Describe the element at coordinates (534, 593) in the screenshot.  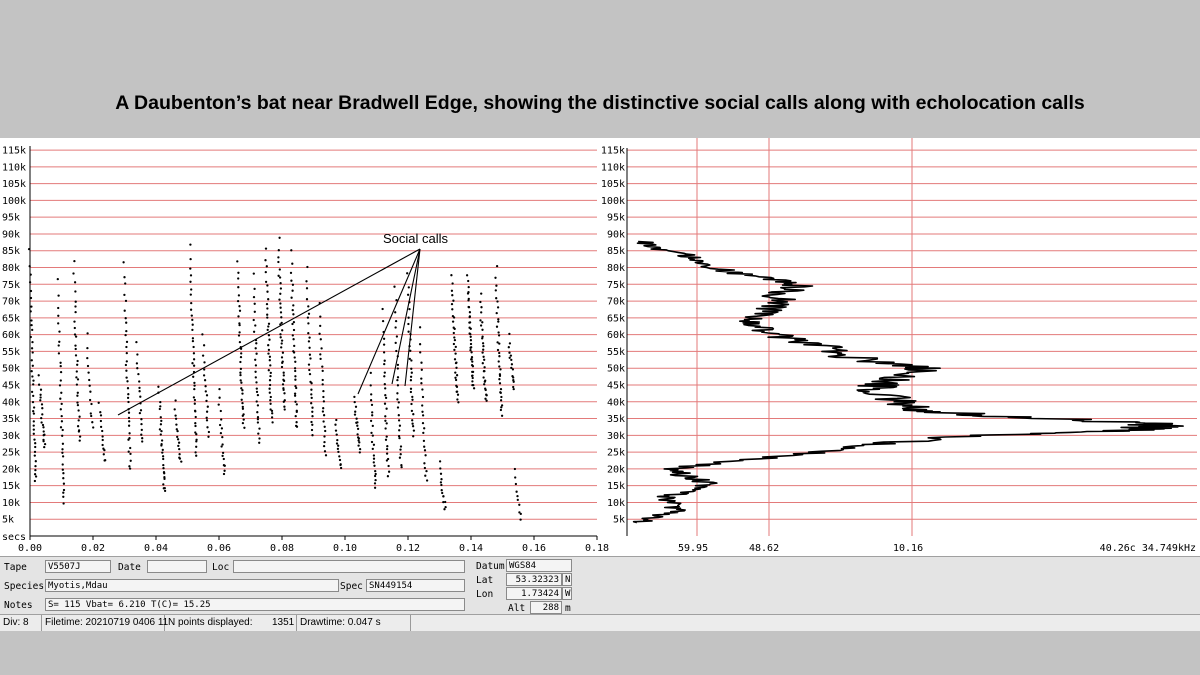
I see `lon-field: 1.73424` at that location.